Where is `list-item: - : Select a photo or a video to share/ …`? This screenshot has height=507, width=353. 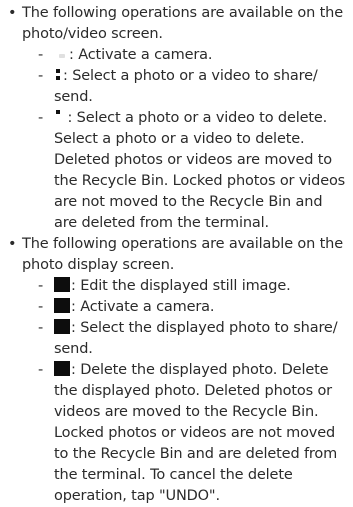
list-item: - : Select a photo or a video to share/ … is located at coordinates (184, 87).